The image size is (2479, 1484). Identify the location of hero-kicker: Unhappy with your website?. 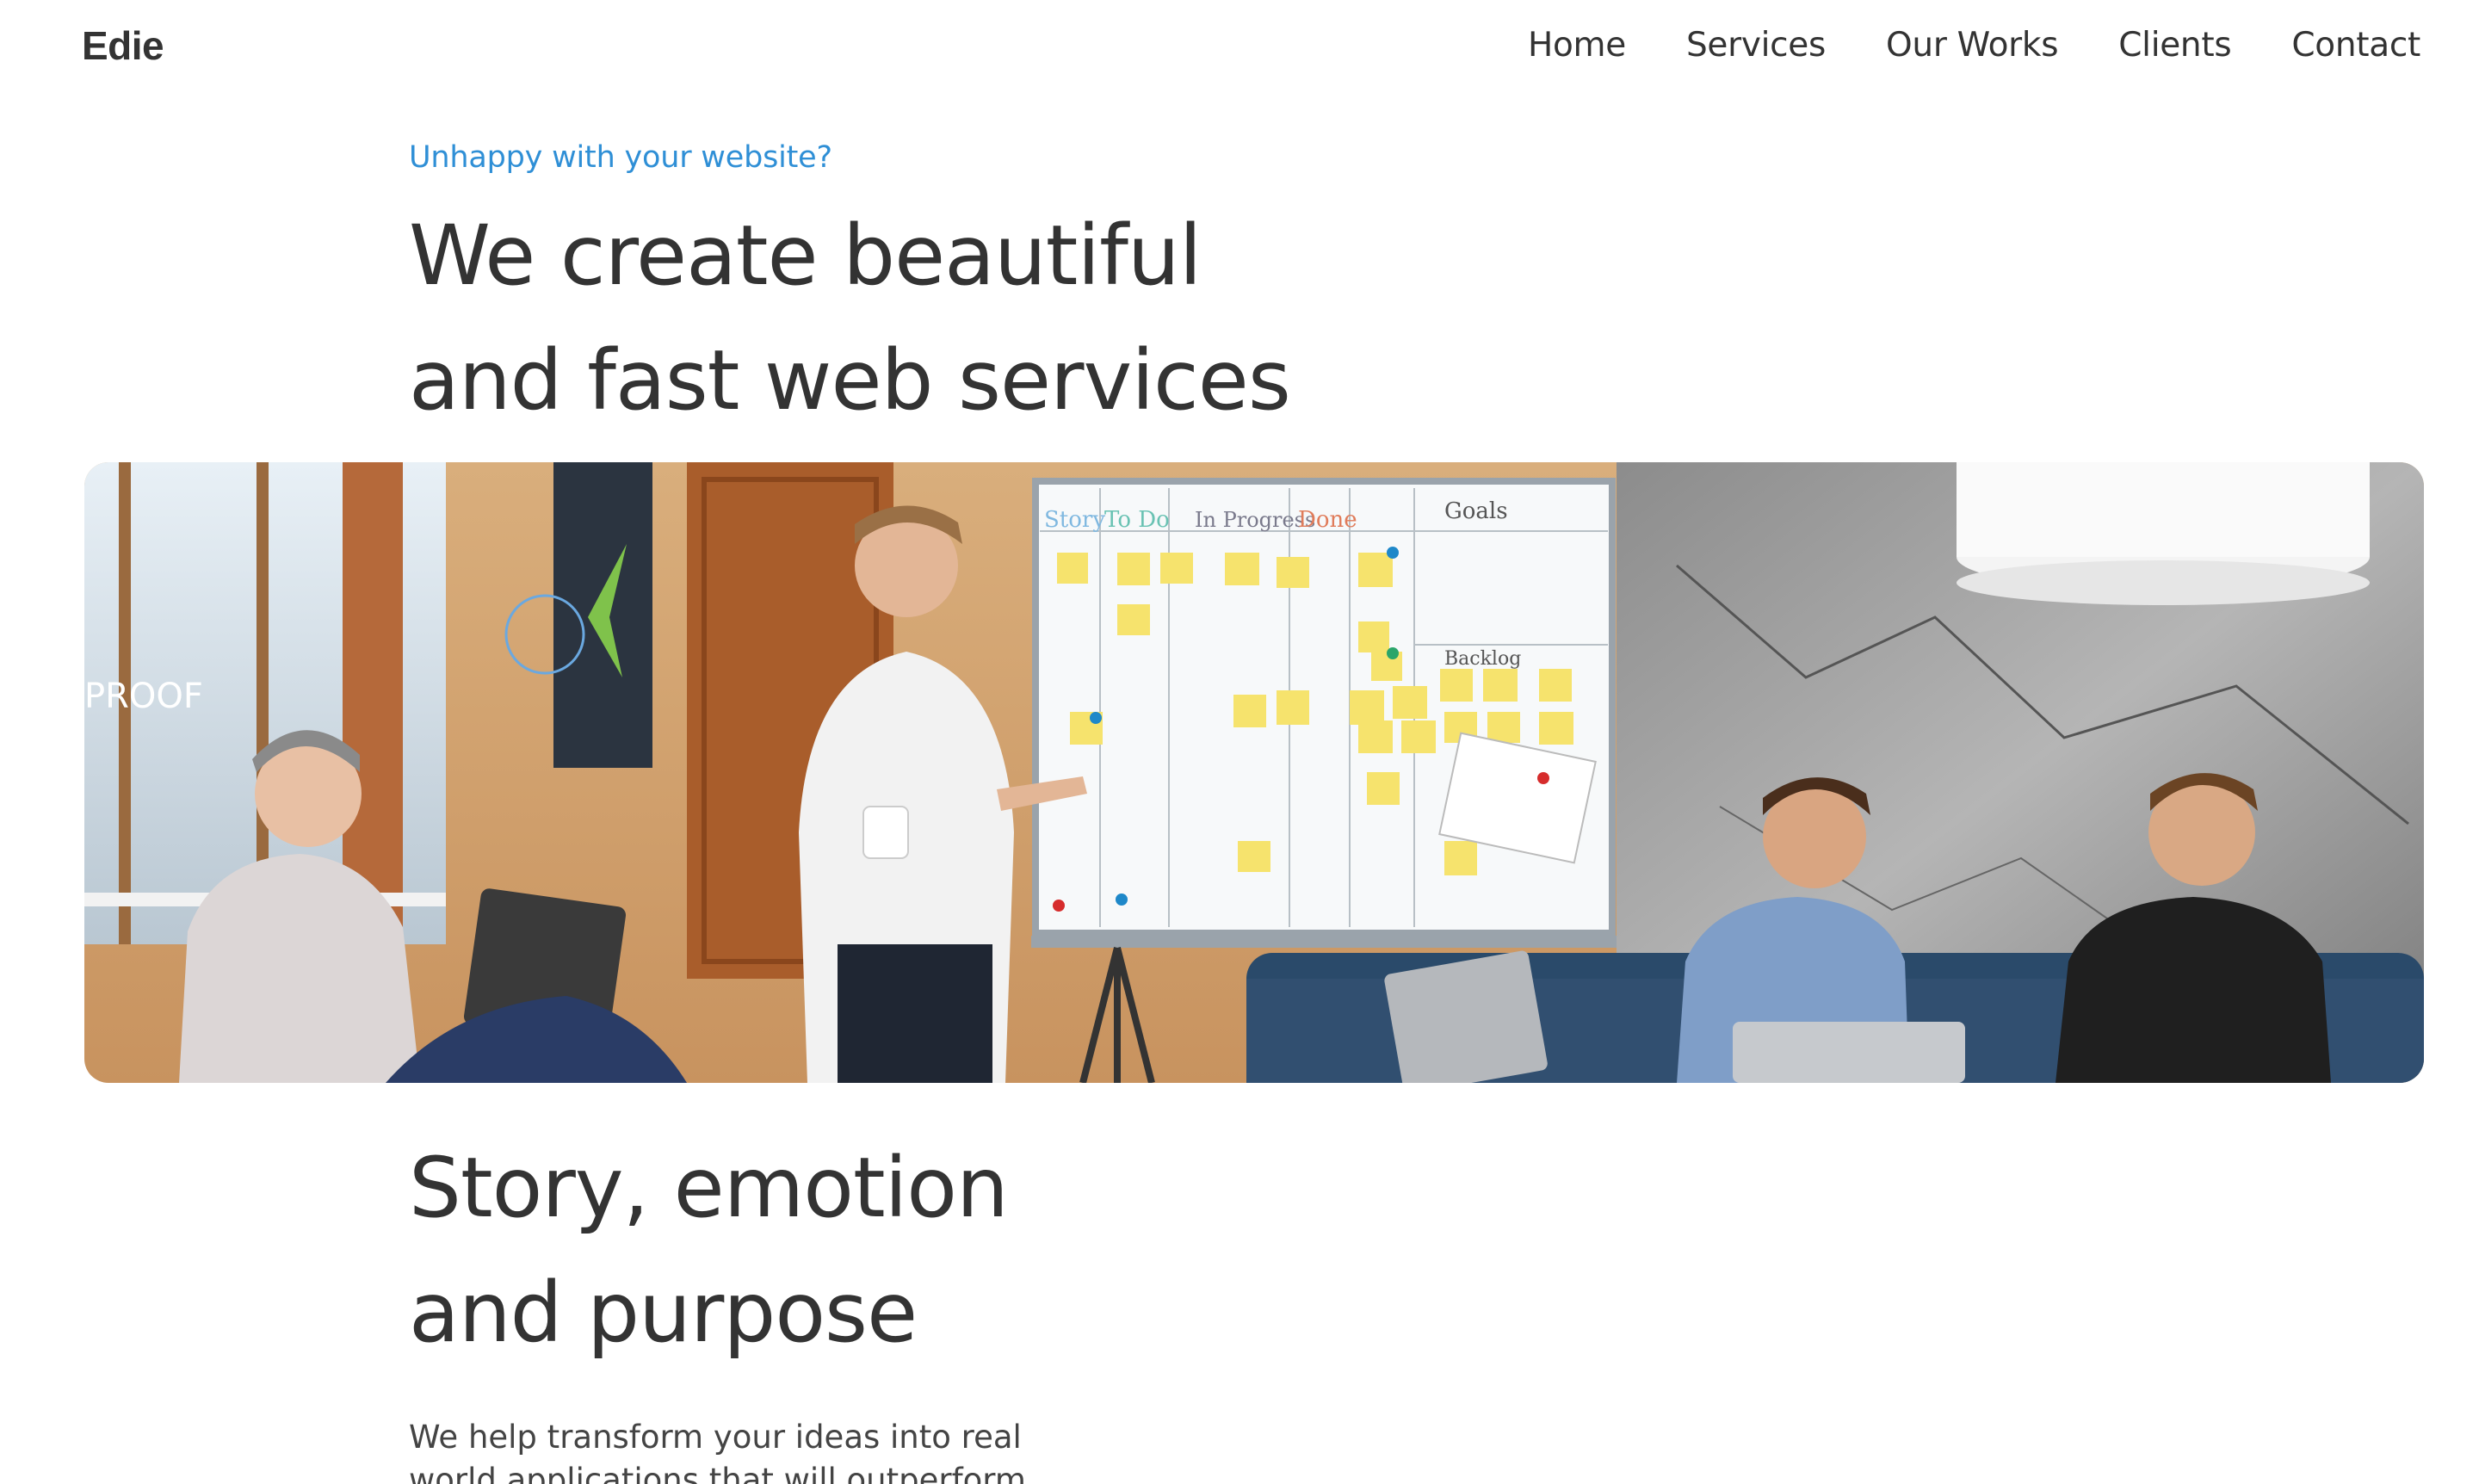
(620, 157).